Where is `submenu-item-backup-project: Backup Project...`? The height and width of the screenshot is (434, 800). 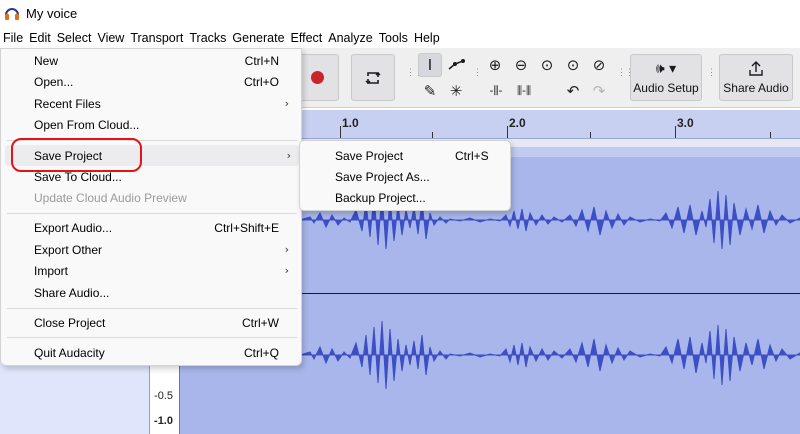 submenu-item-backup-project: Backup Project... is located at coordinates (405, 197).